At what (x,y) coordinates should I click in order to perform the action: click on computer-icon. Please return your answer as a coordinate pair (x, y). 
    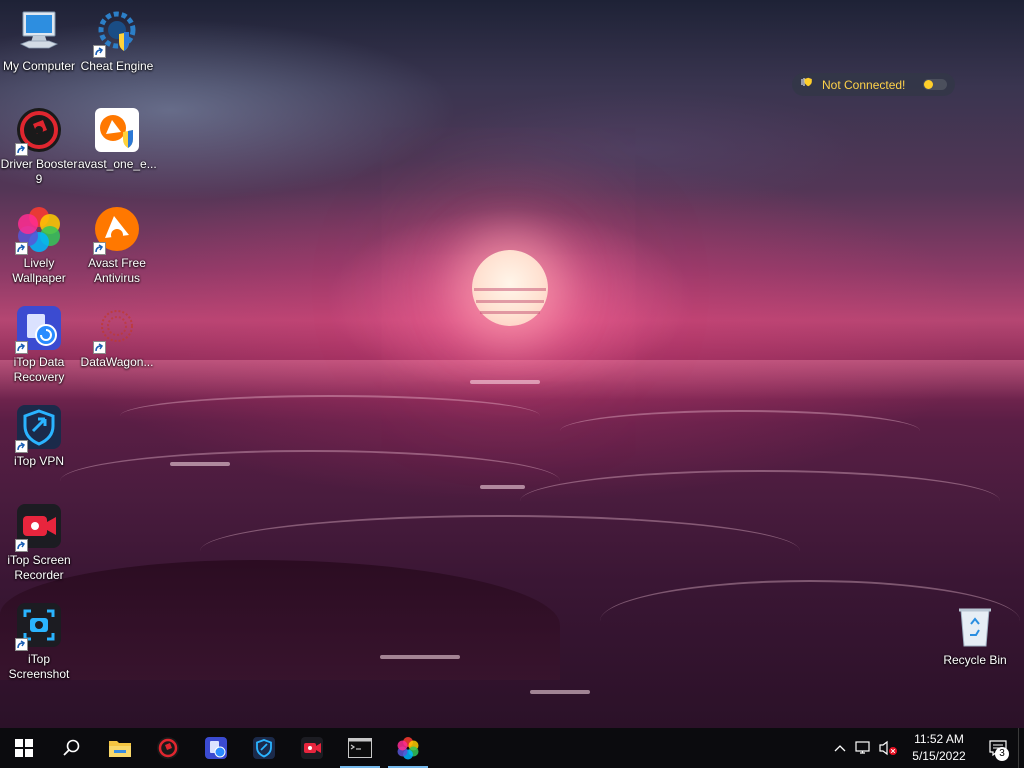
    Looking at the image, I should click on (39, 32).